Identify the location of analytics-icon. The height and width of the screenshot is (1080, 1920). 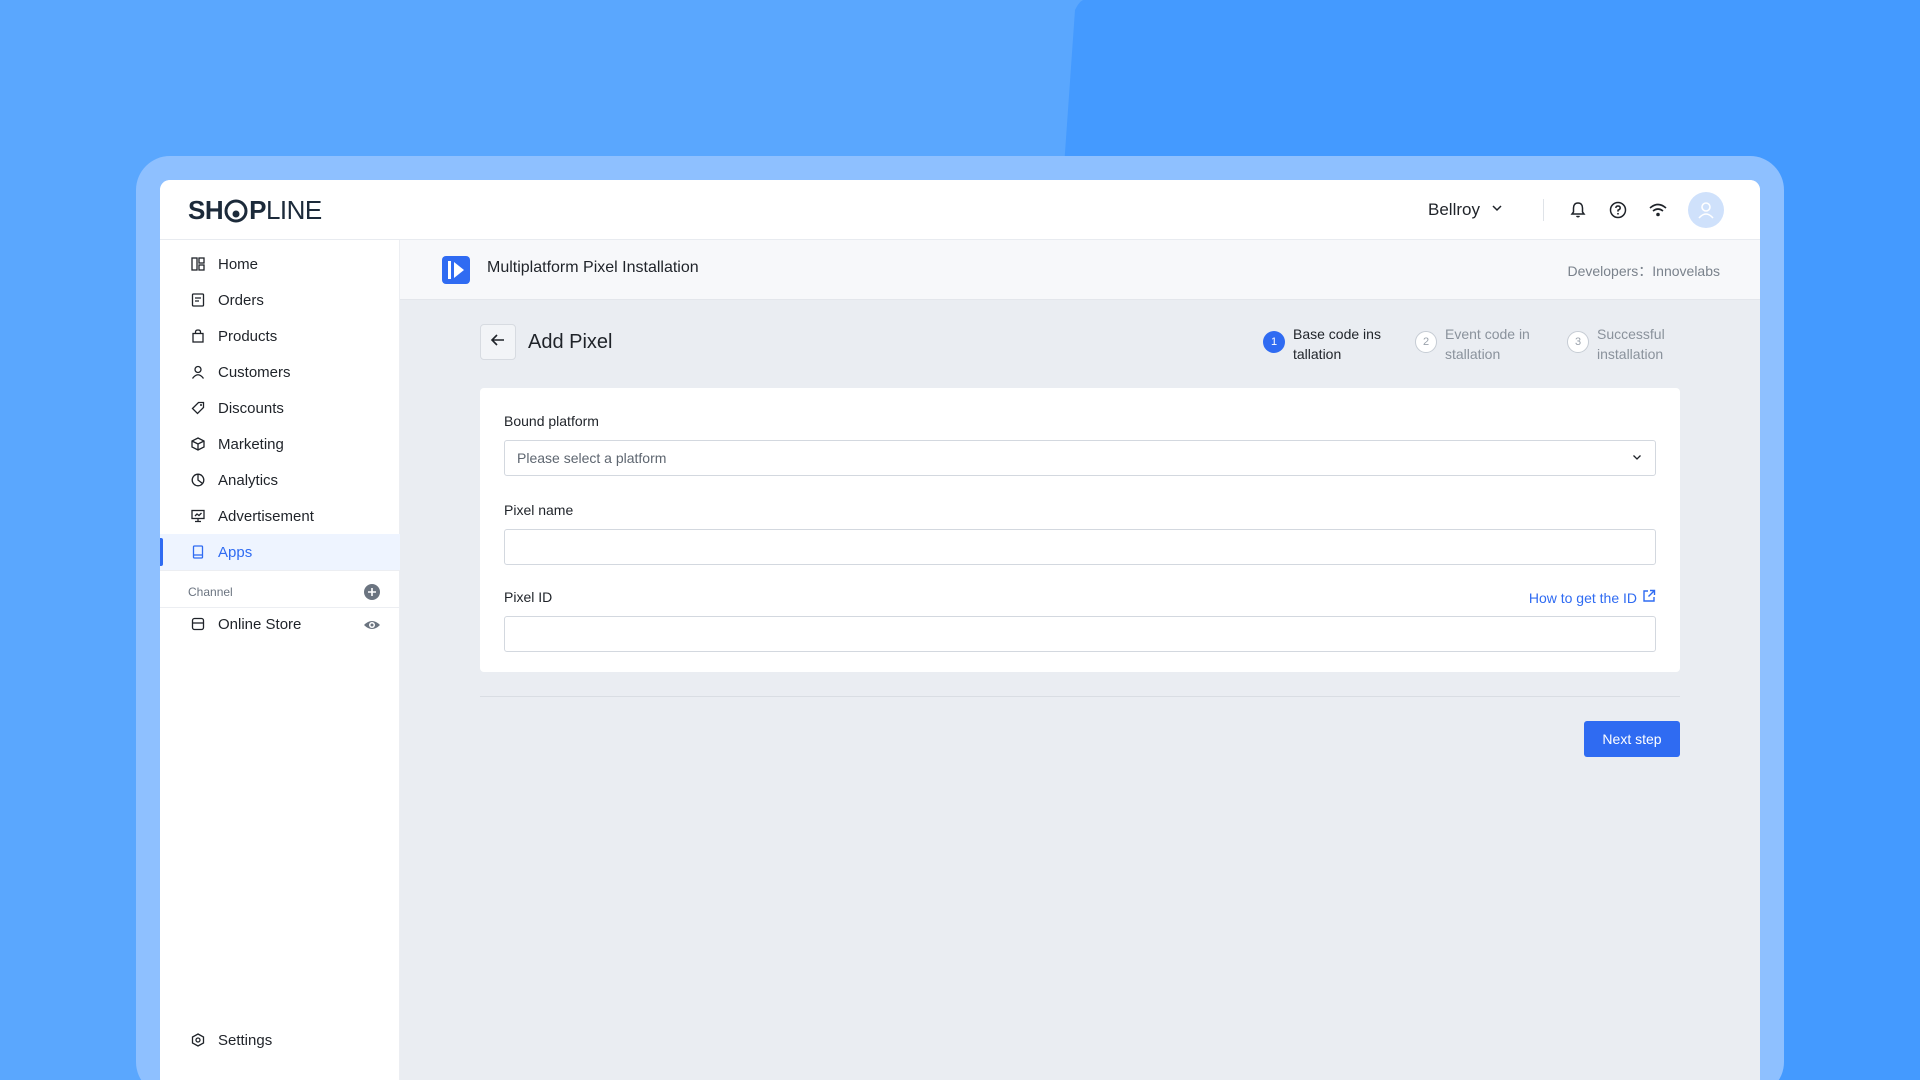
(198, 480).